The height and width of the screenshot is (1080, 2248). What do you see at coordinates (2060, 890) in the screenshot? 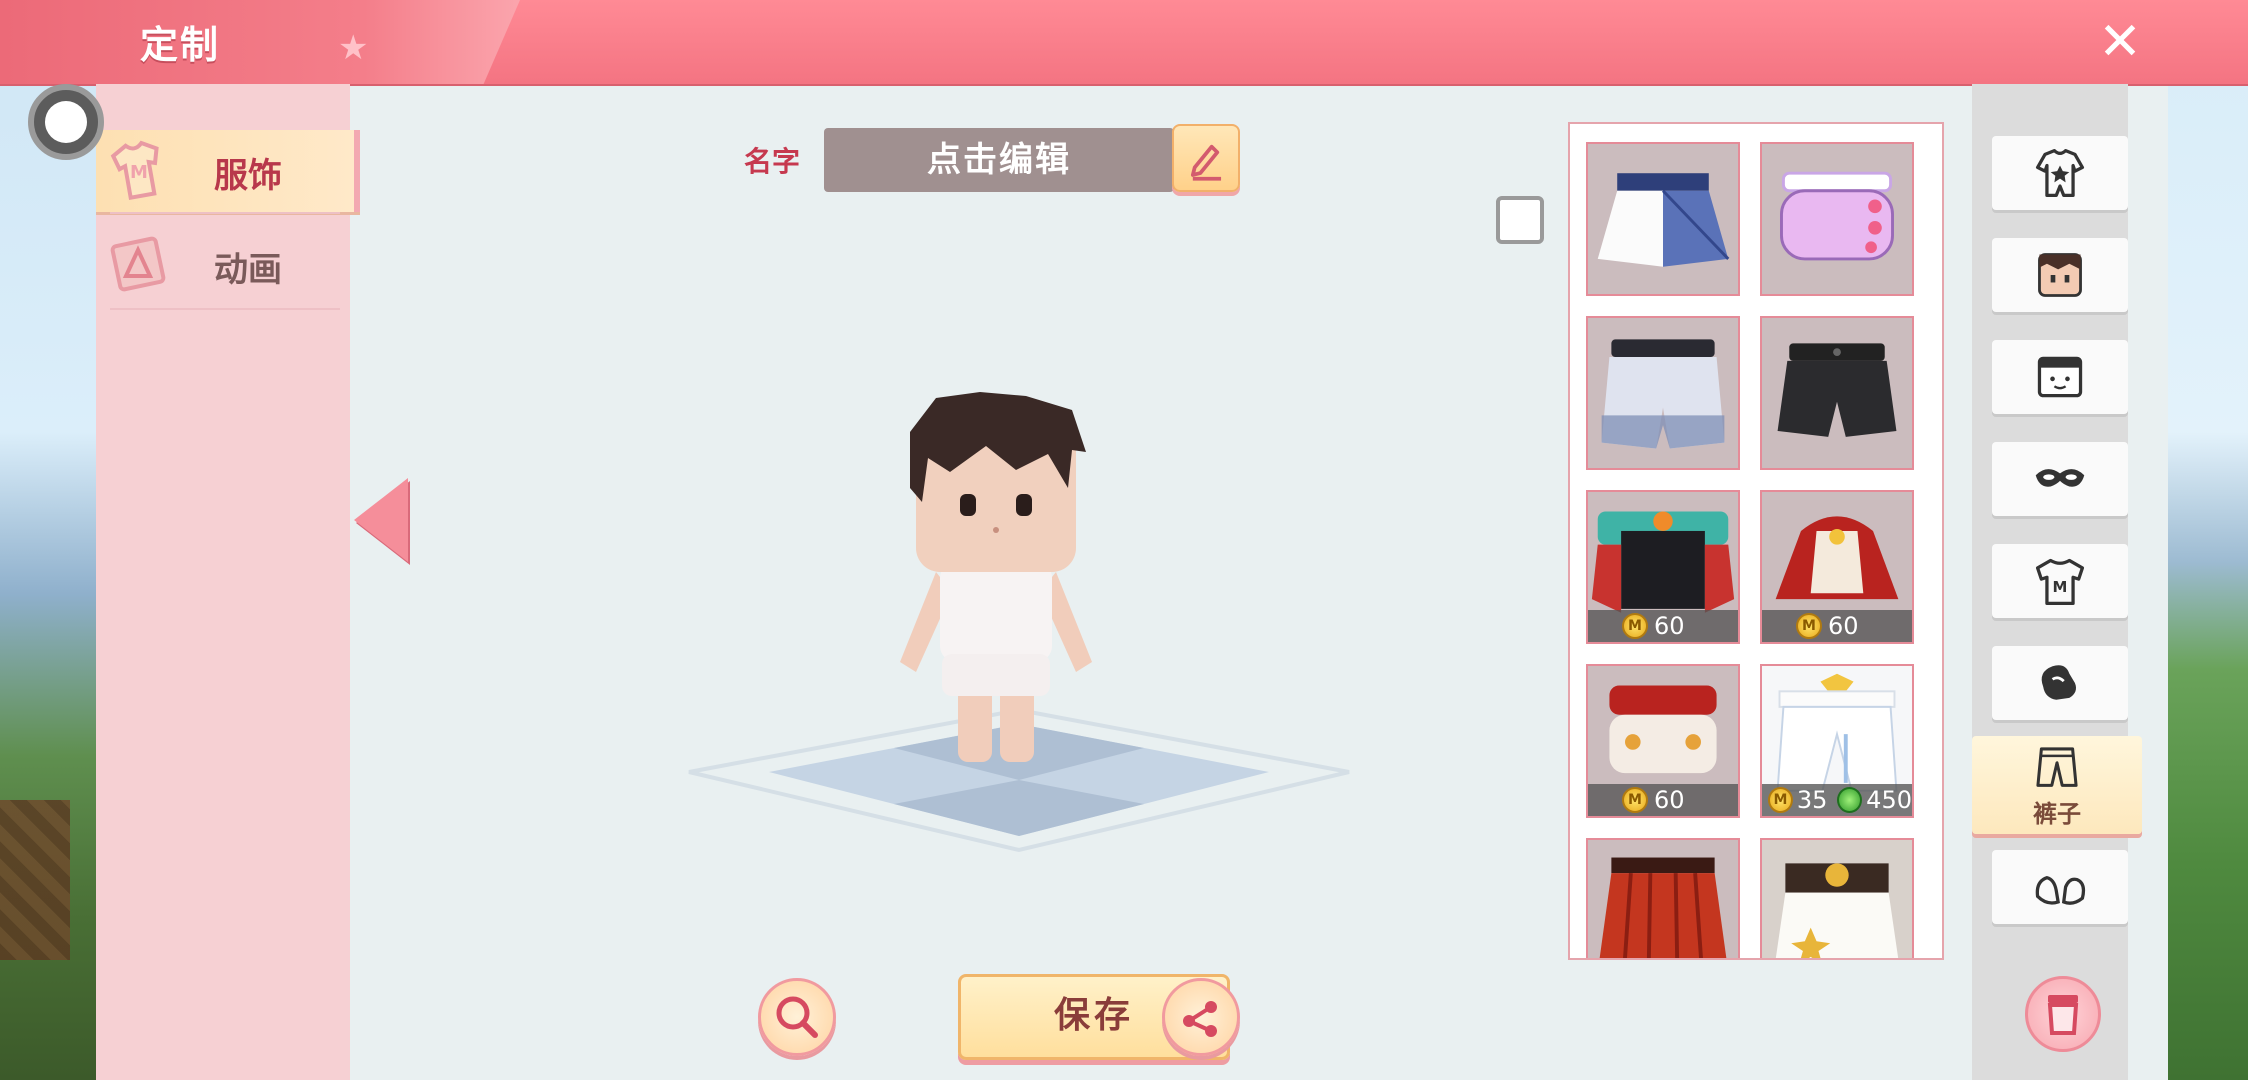
I see `shoes-icon` at bounding box center [2060, 890].